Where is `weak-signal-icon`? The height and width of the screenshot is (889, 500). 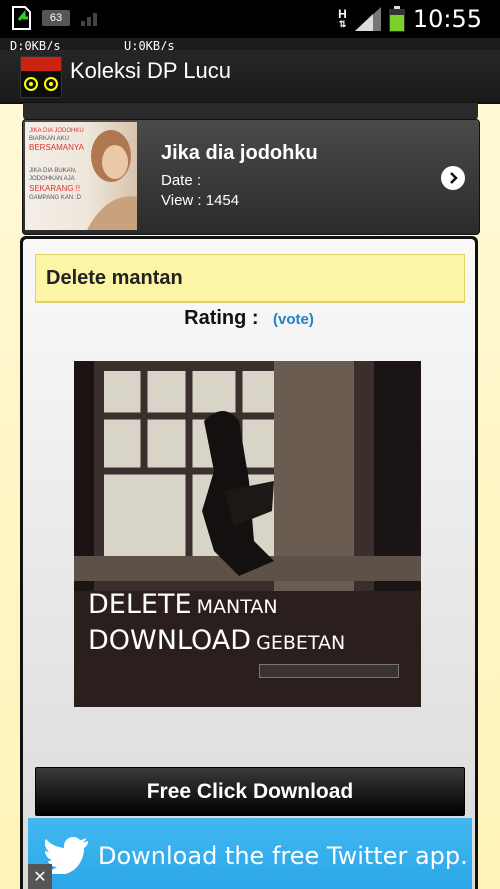 weak-signal-icon is located at coordinates (89, 19).